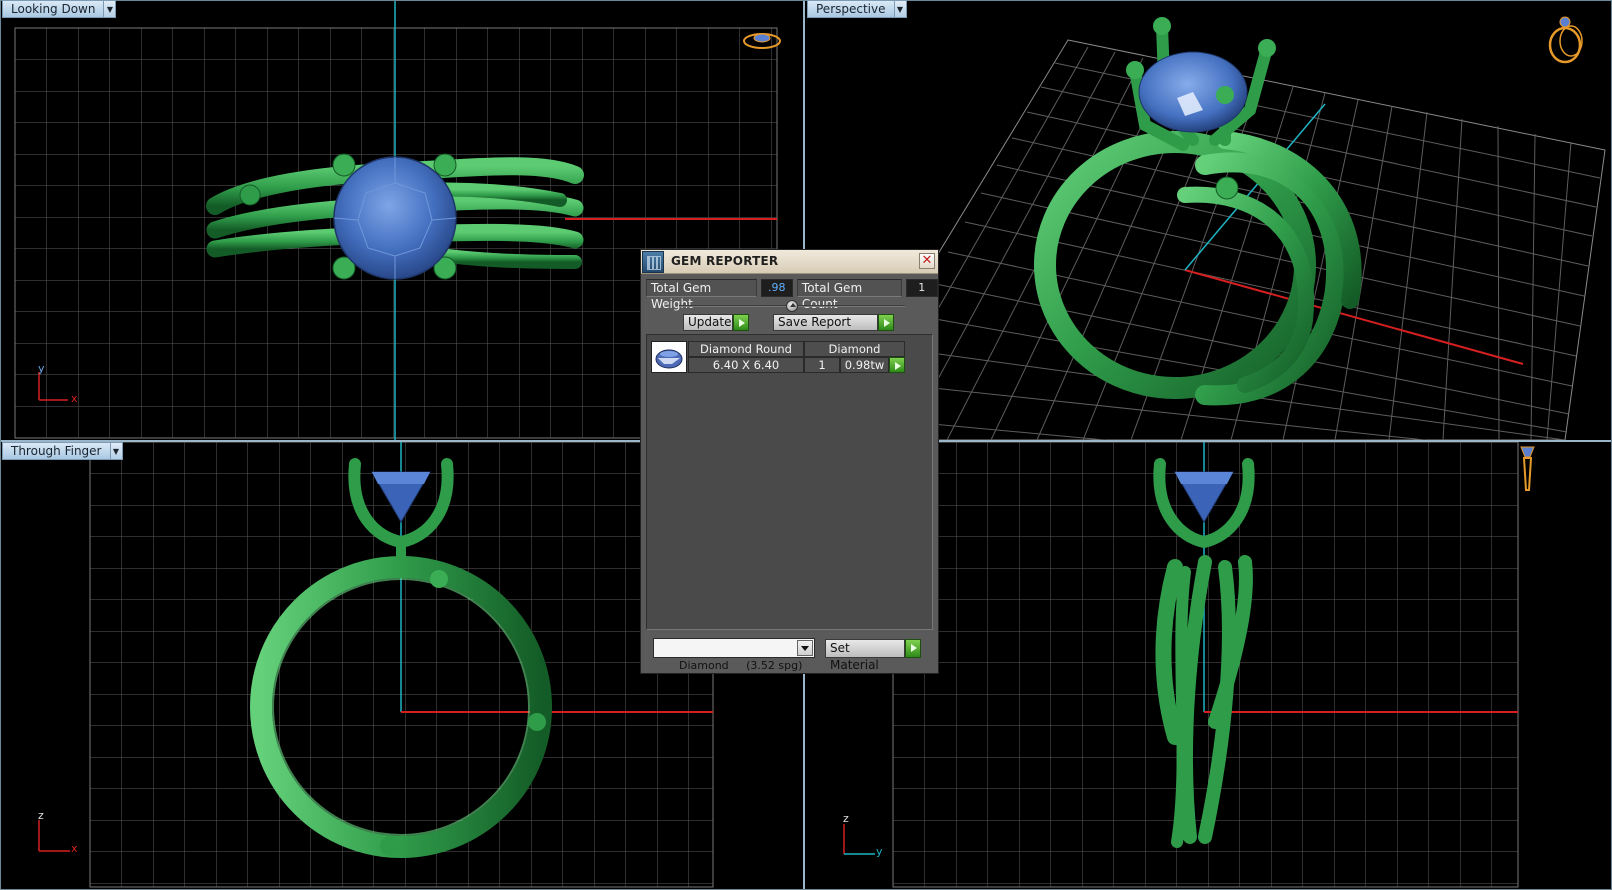 The image size is (1612, 890). Describe the element at coordinates (653, 262) in the screenshot. I see `gem-reporter-icon` at that location.